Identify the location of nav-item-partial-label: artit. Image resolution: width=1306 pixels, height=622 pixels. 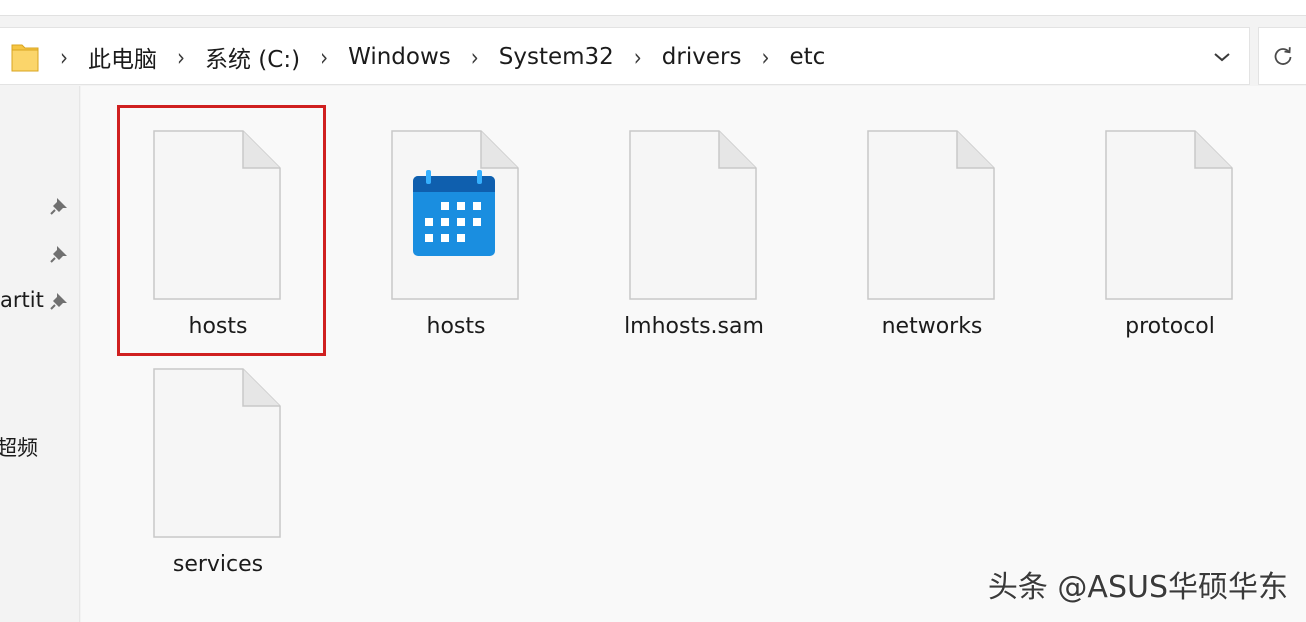
(22, 300).